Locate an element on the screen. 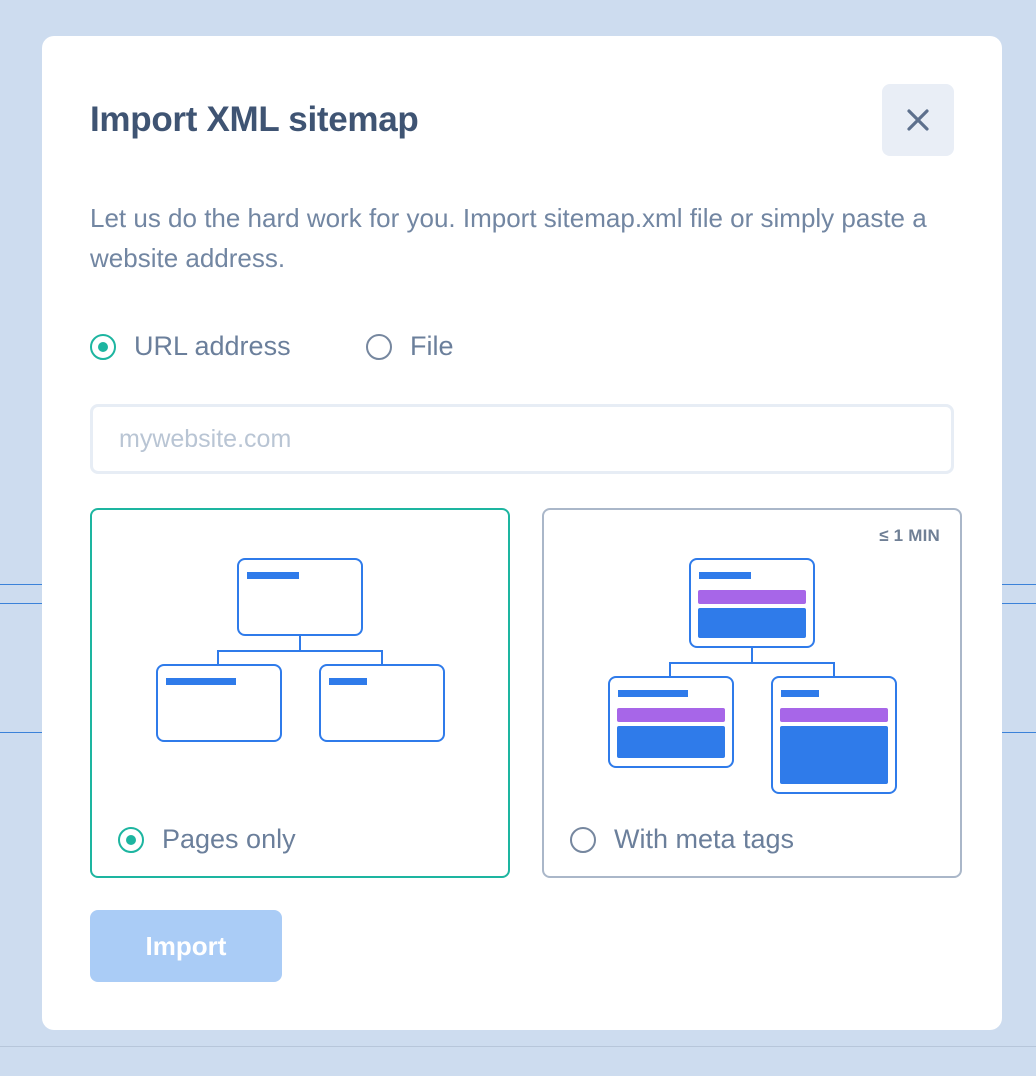 The height and width of the screenshot is (1076, 1036). radio-pages-only is located at coordinates (131, 839).